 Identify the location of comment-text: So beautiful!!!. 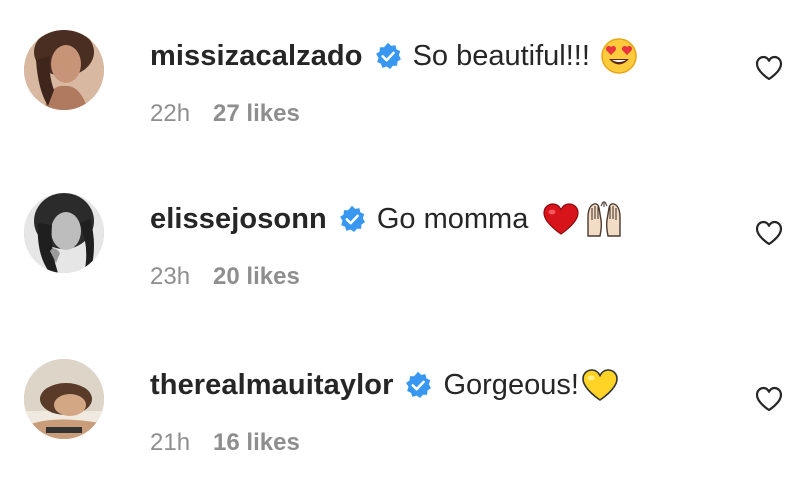
(501, 55).